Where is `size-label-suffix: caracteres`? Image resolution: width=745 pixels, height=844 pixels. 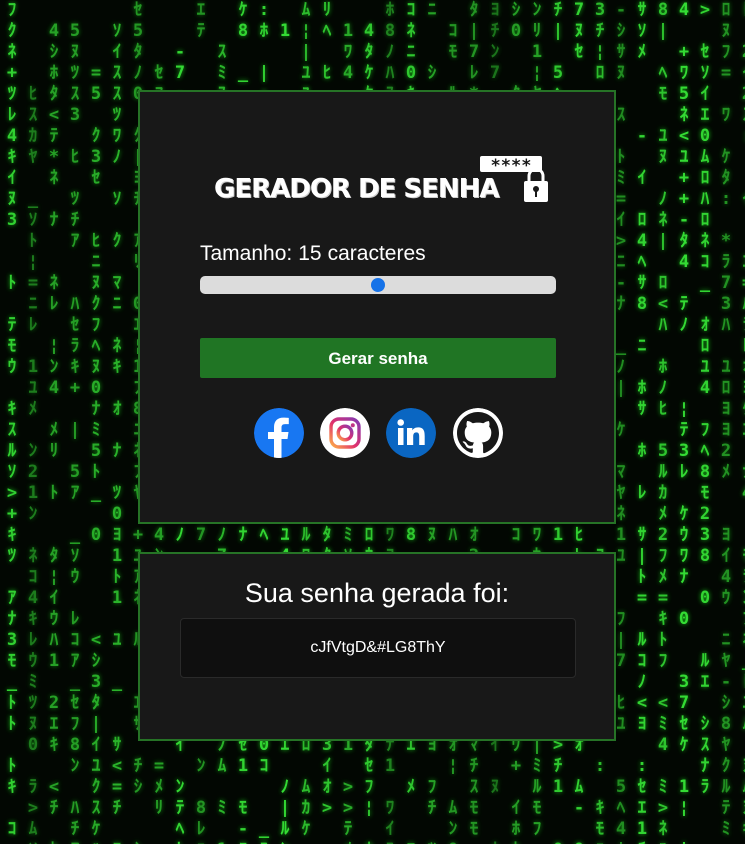 size-label-suffix: caracteres is located at coordinates (376, 253).